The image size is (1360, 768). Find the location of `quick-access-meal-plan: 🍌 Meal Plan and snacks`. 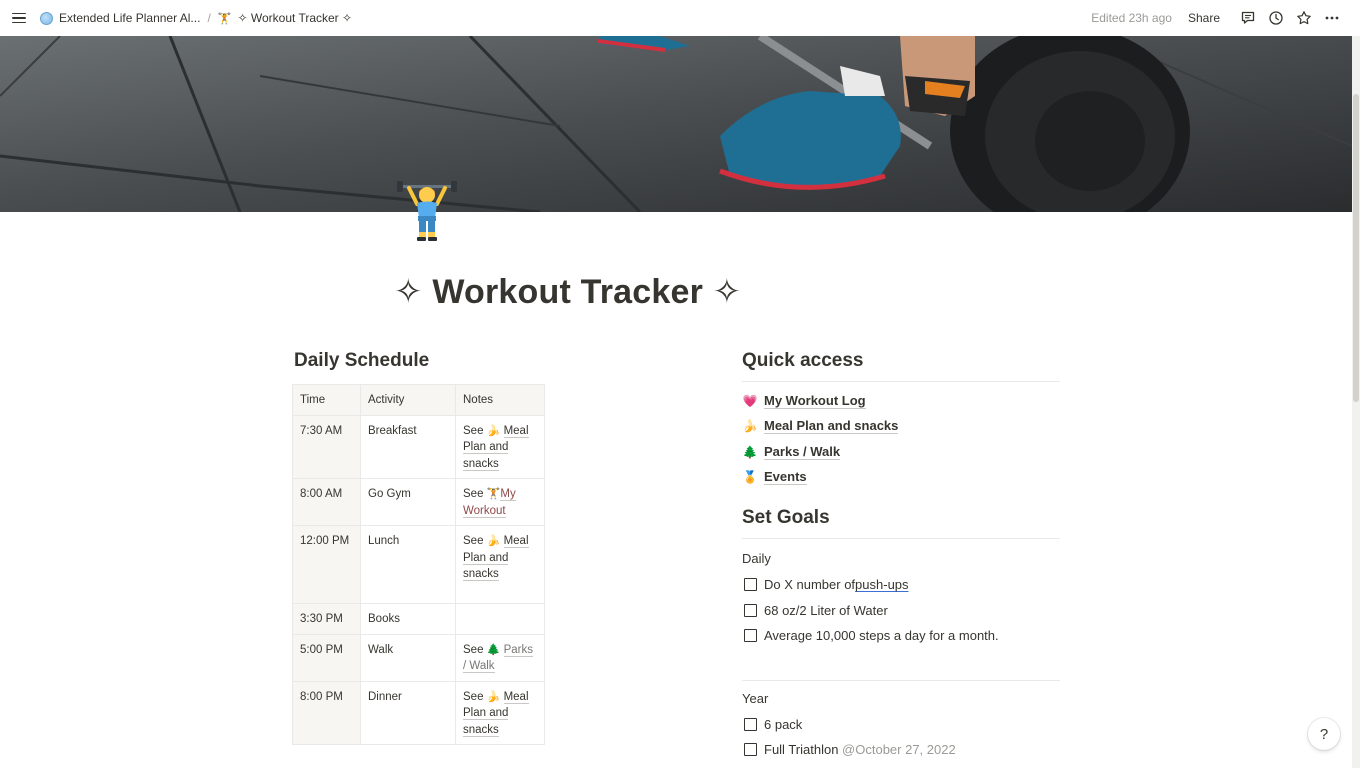

quick-access-meal-plan: 🍌 Meal Plan and snacks is located at coordinates (901, 427).